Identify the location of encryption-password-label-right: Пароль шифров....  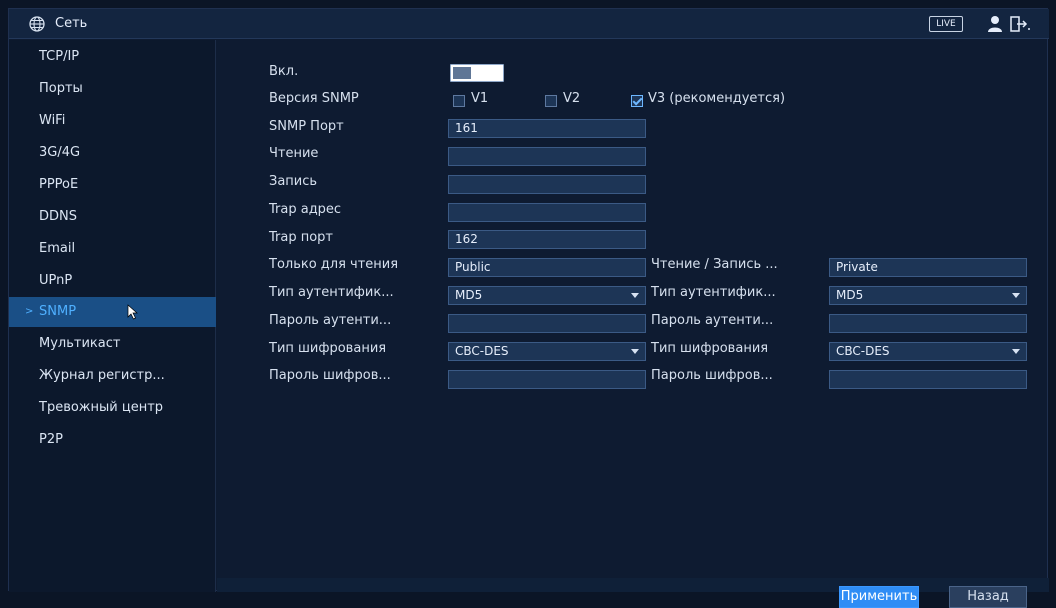
(712, 375).